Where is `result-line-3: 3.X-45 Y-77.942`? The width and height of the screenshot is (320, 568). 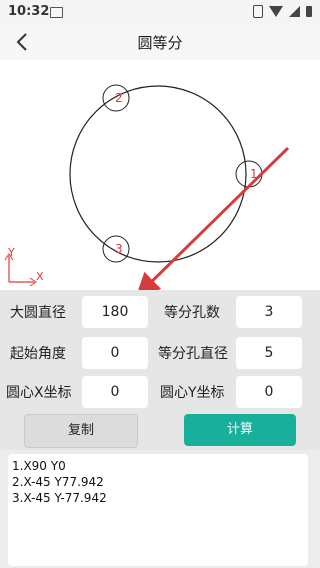
result-line-3: 3.X-45 Y-77.942 is located at coordinates (59, 498).